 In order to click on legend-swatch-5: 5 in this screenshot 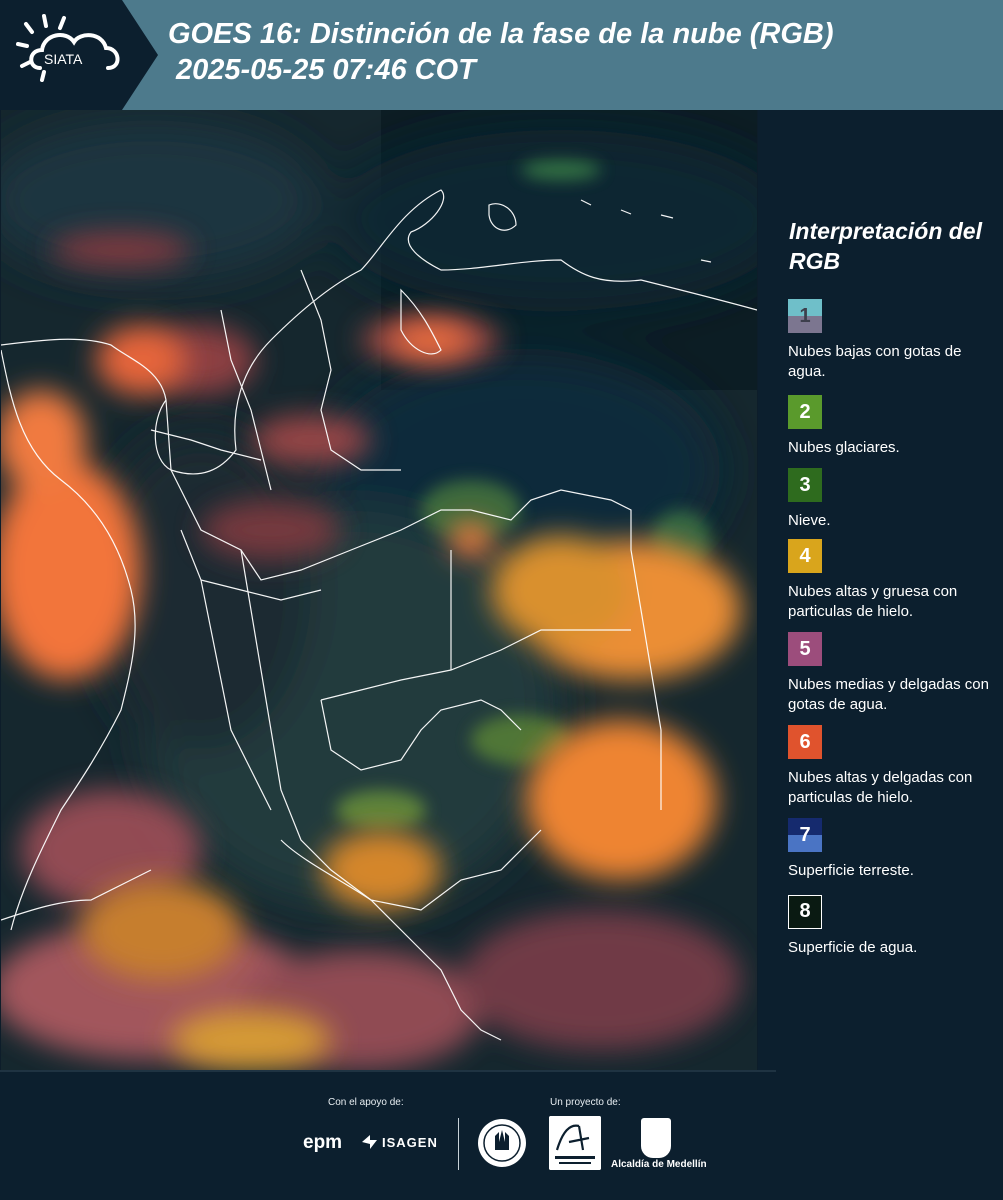, I will do `click(805, 649)`.